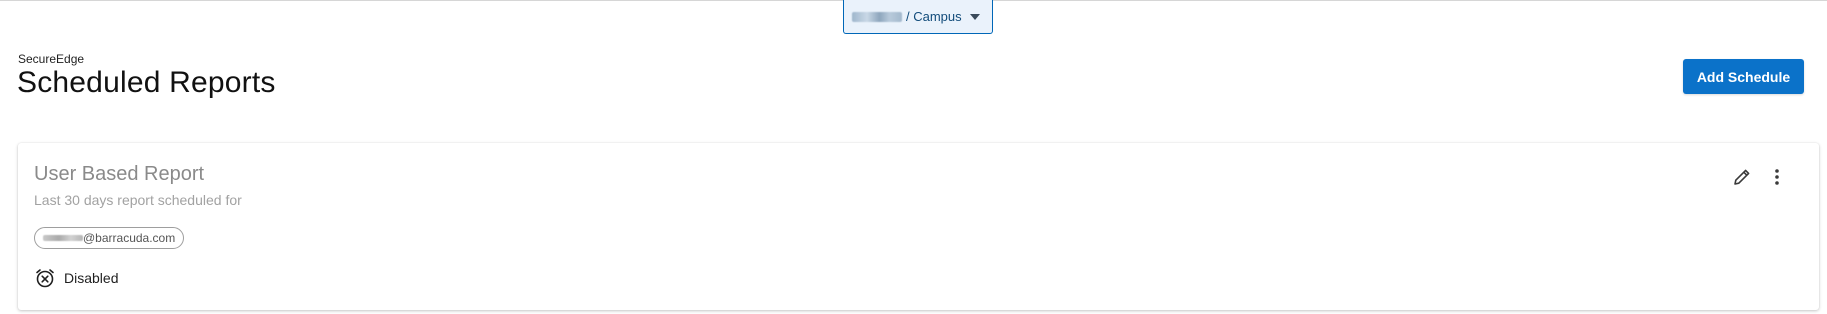 This screenshot has width=1827, height=314. I want to click on app-name: SecureEdge, so click(51, 59).